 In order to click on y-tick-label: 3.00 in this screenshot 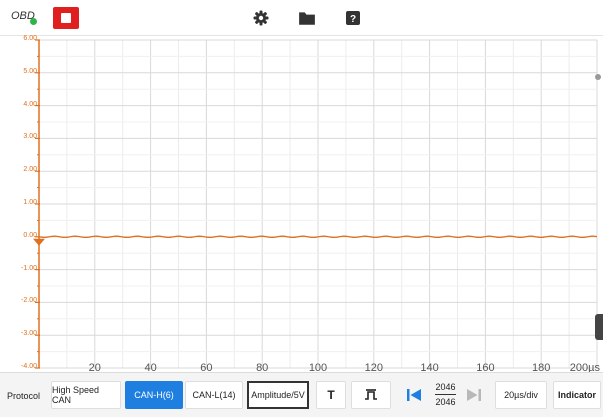, I will do `click(30, 137)`.